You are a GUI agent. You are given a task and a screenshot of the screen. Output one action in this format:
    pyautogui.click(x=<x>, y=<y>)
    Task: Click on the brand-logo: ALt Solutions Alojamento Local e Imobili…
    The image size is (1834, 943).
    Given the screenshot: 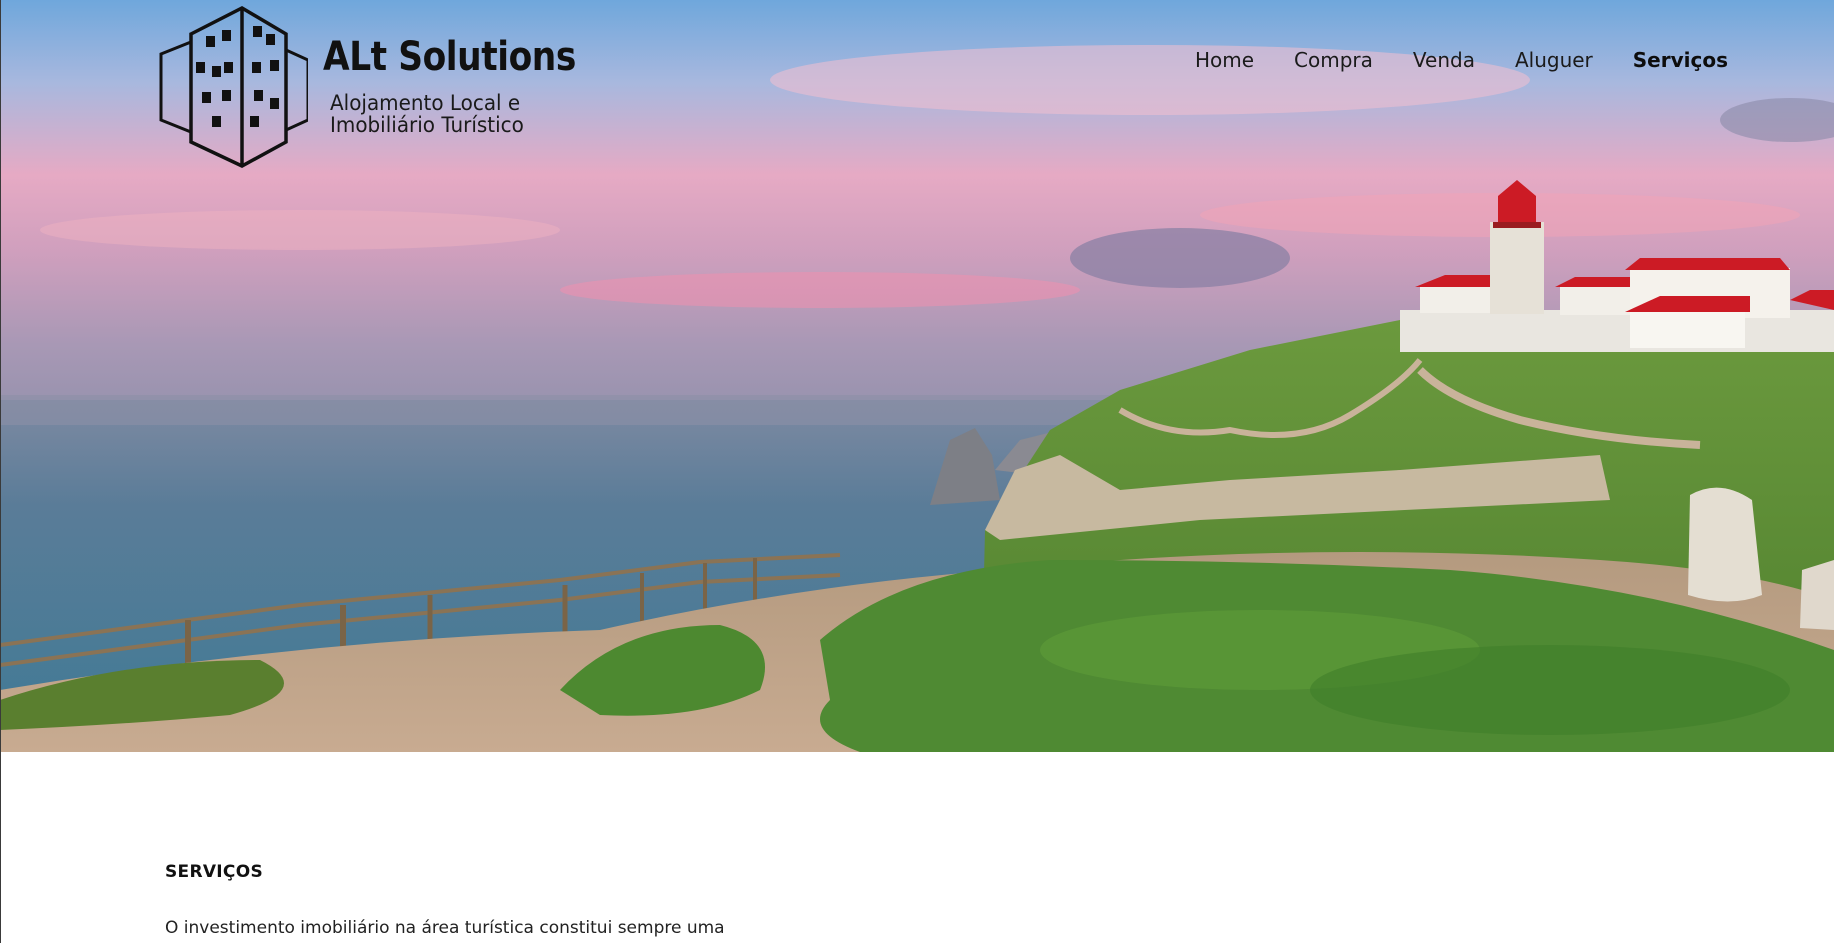 What is the action you would take?
    pyautogui.click(x=367, y=86)
    